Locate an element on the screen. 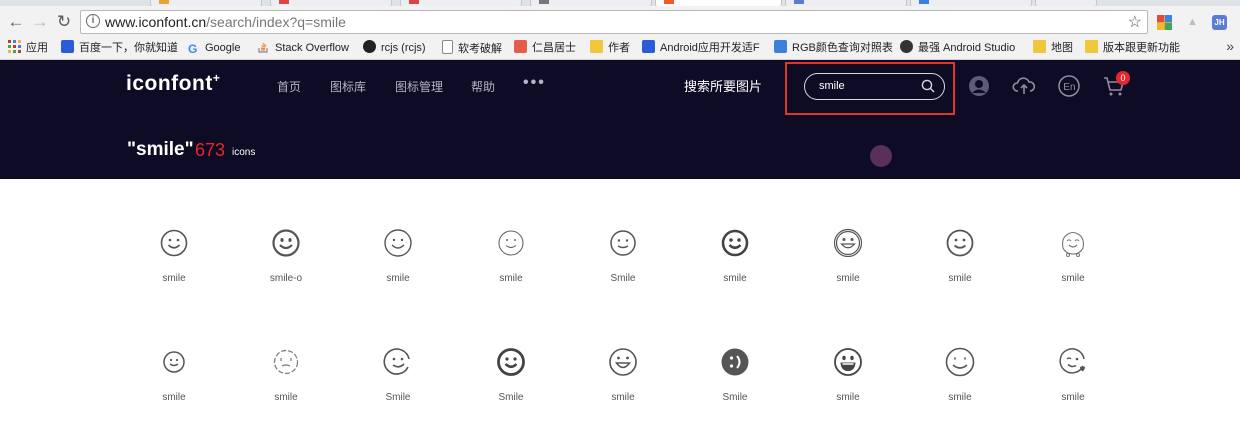 This screenshot has height=427, width=1240. smile-laugh-icon is located at coordinates (848, 362).